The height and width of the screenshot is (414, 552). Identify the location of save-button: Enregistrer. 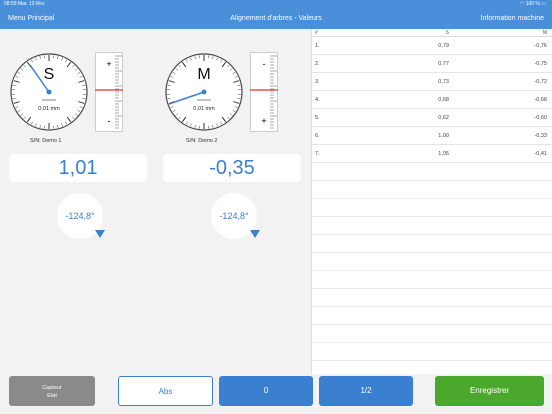
(489, 391).